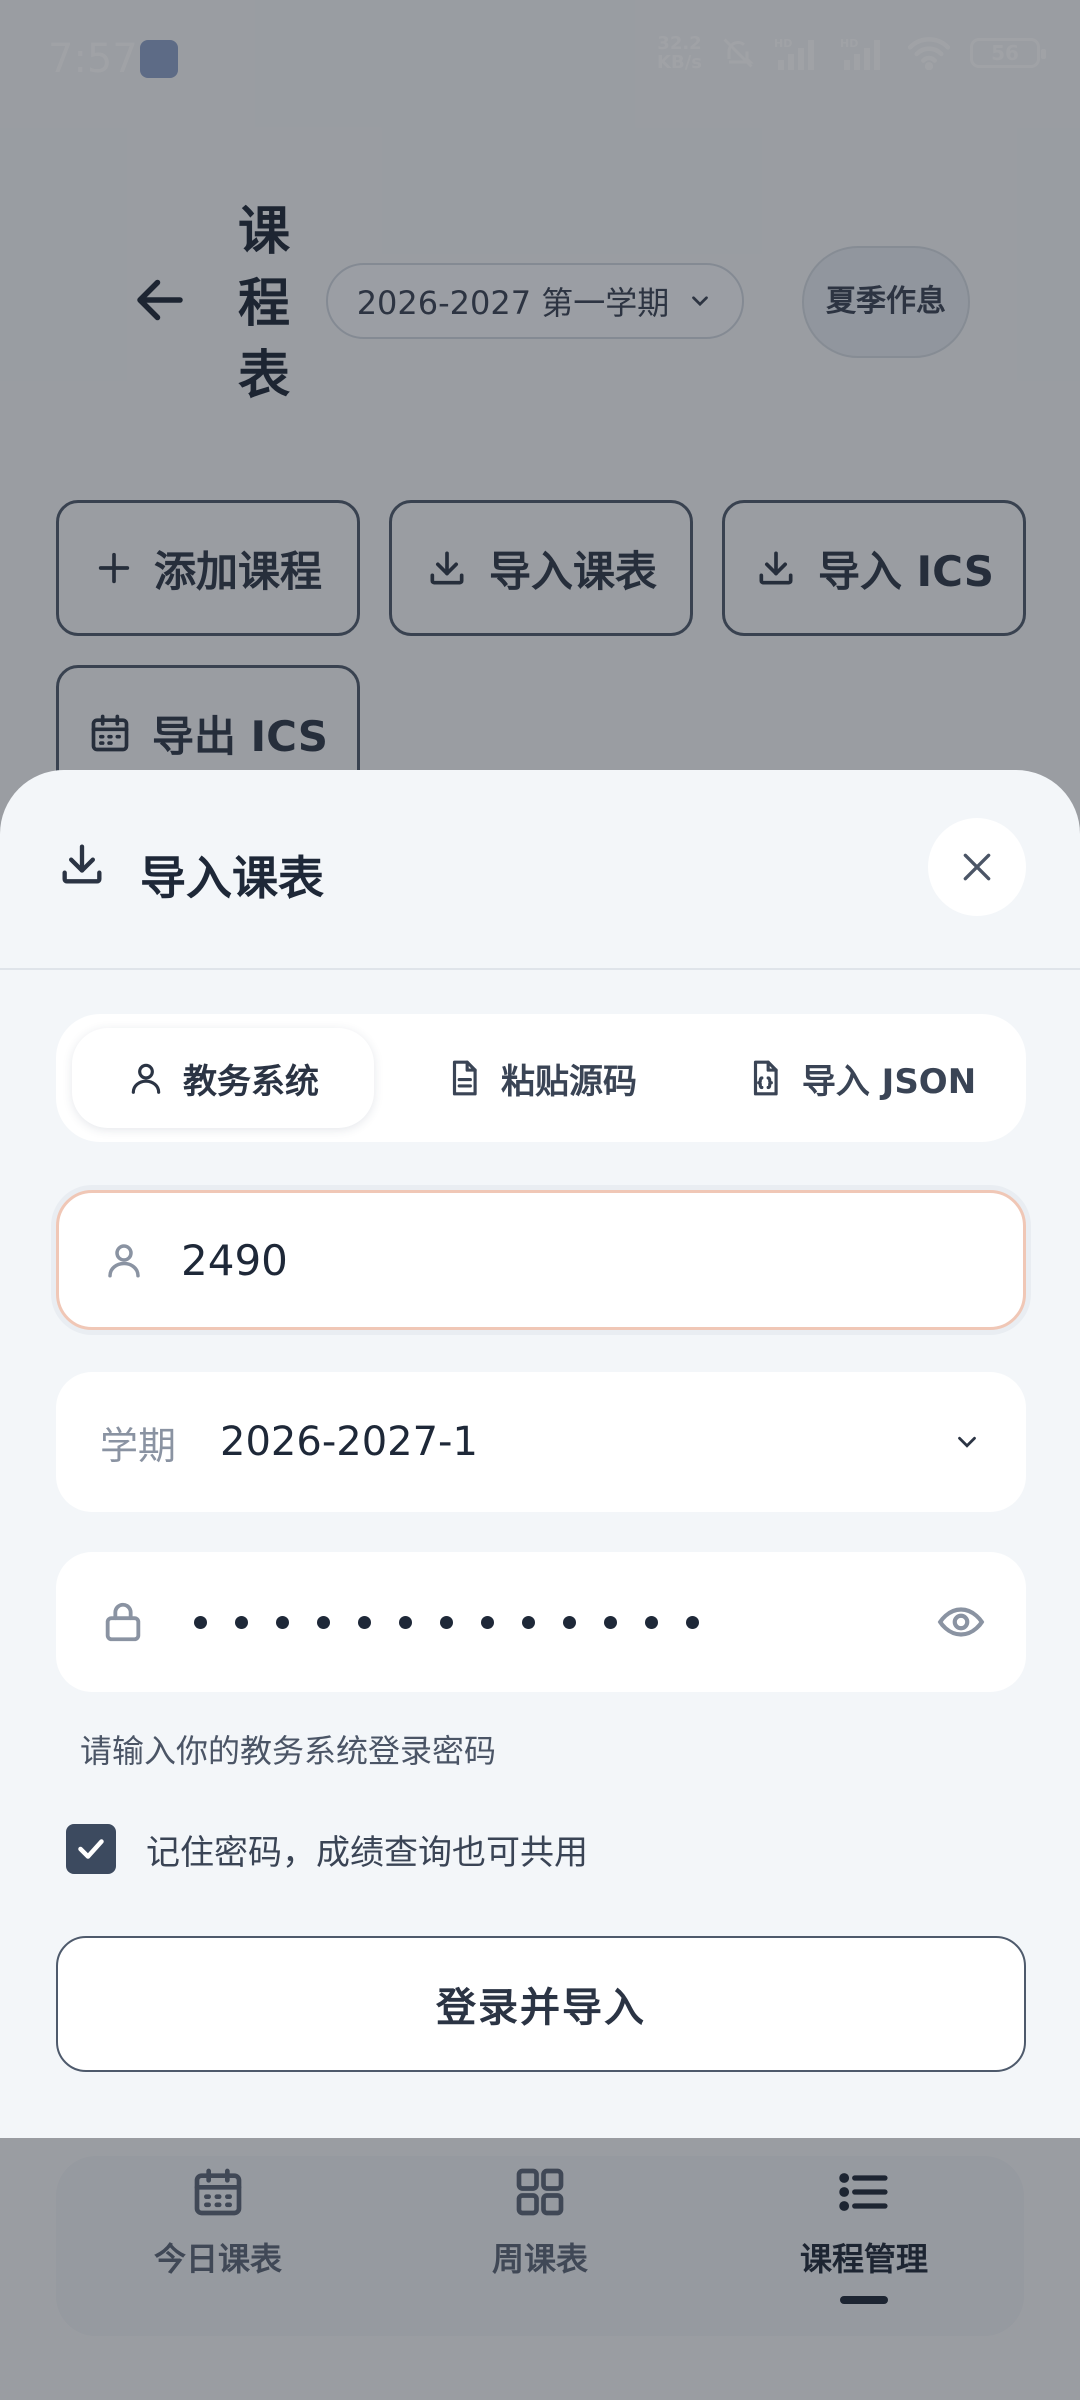 This screenshot has width=1080, height=2400. Describe the element at coordinates (889, 1081) in the screenshot. I see `tab-import-json-label: 导入 JSON` at that location.